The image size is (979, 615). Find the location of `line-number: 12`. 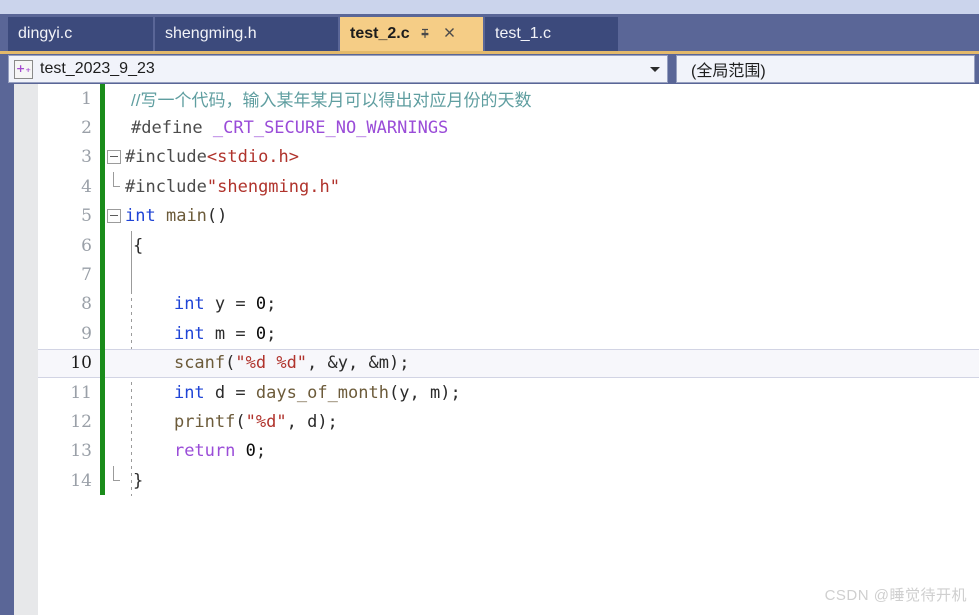

line-number: 12 is located at coordinates (81, 421).